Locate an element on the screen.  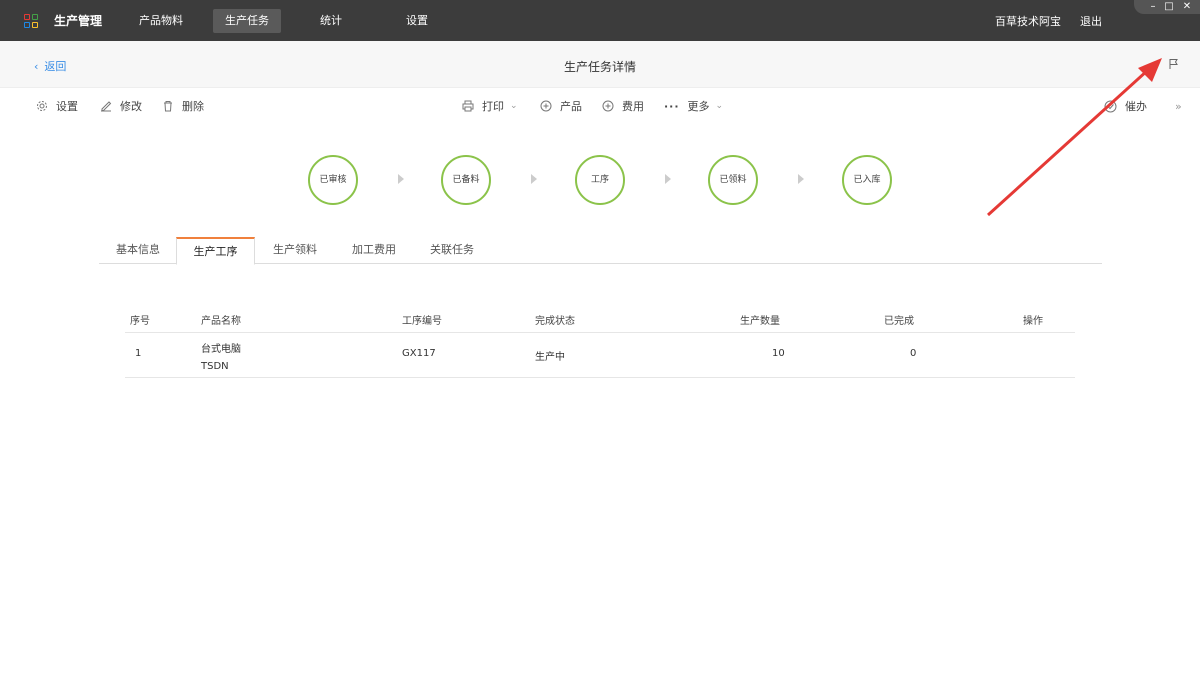
edit-button: 修改 is located at coordinates (121, 106).